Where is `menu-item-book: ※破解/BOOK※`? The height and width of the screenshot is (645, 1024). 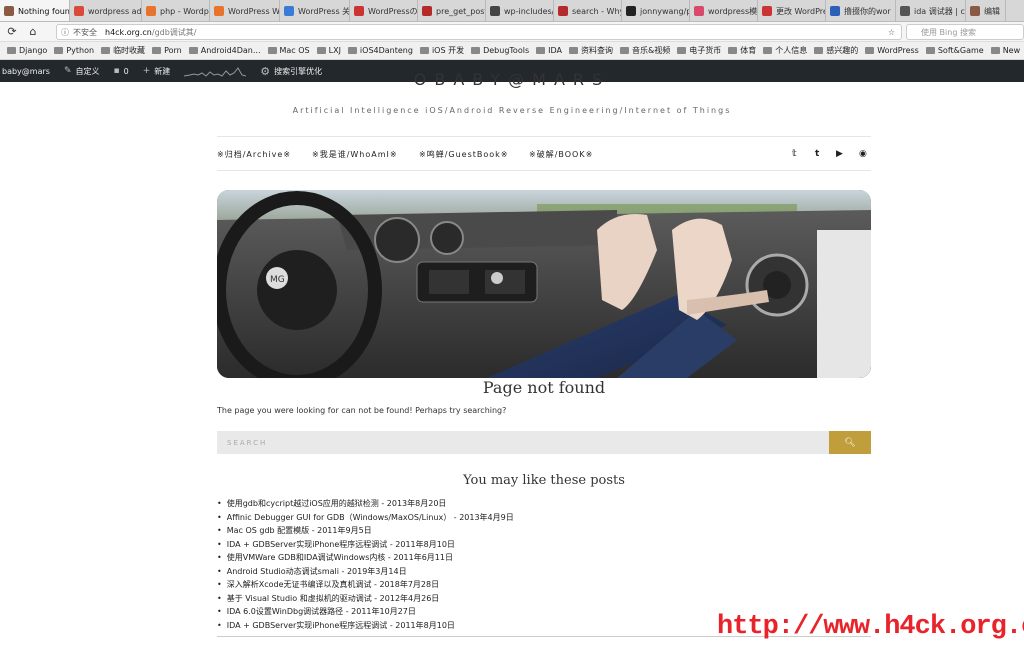
menu-item-book: ※破解/BOOK※ is located at coordinates (561, 154).